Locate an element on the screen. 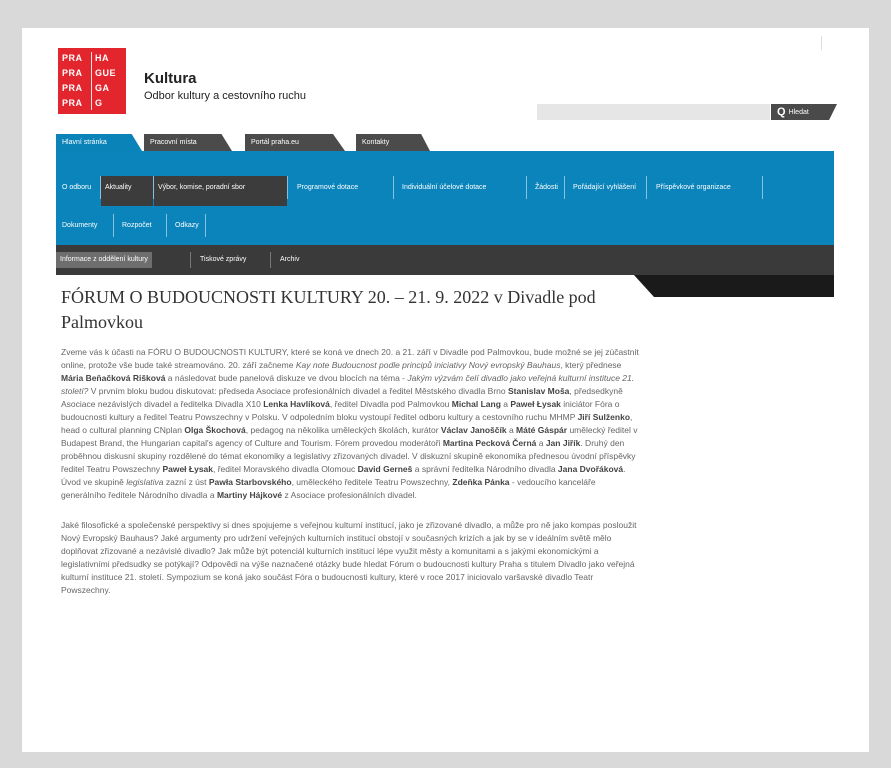 This screenshot has height=768, width=891. nav-item-about: O odboru is located at coordinates (76, 187).